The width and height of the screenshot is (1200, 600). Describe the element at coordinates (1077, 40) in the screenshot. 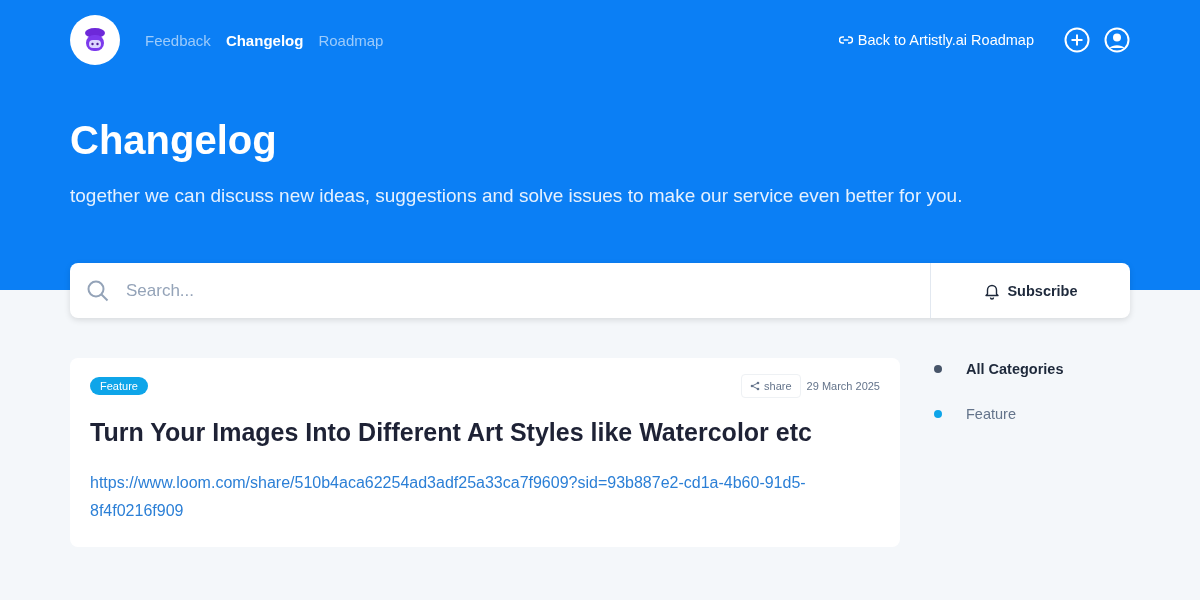

I see `plus-icon` at that location.